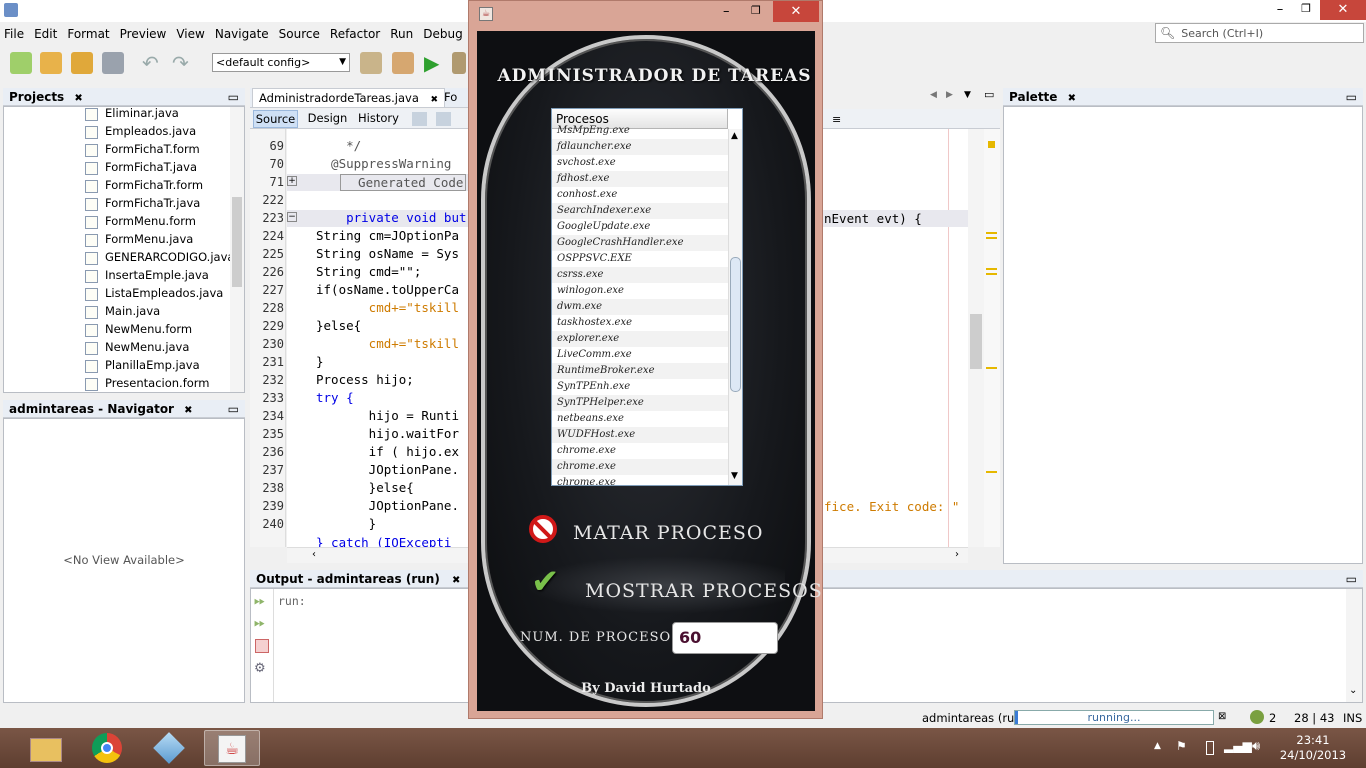 The width and height of the screenshot is (1366, 768). What do you see at coordinates (387, 235) in the screenshot?
I see `code-line: String cm=JOptionPa` at bounding box center [387, 235].